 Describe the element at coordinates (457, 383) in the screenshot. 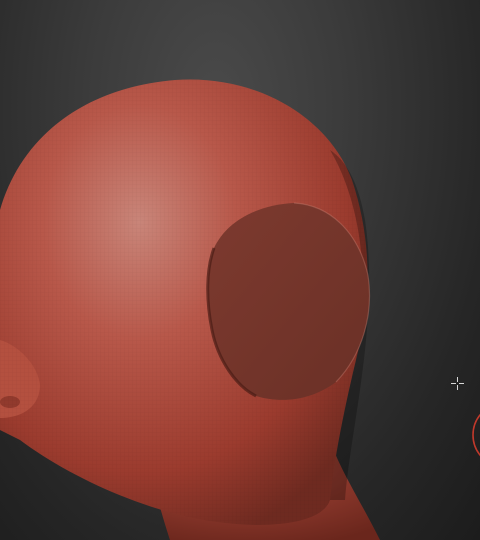

I see `crosshair-cursor-icon` at that location.